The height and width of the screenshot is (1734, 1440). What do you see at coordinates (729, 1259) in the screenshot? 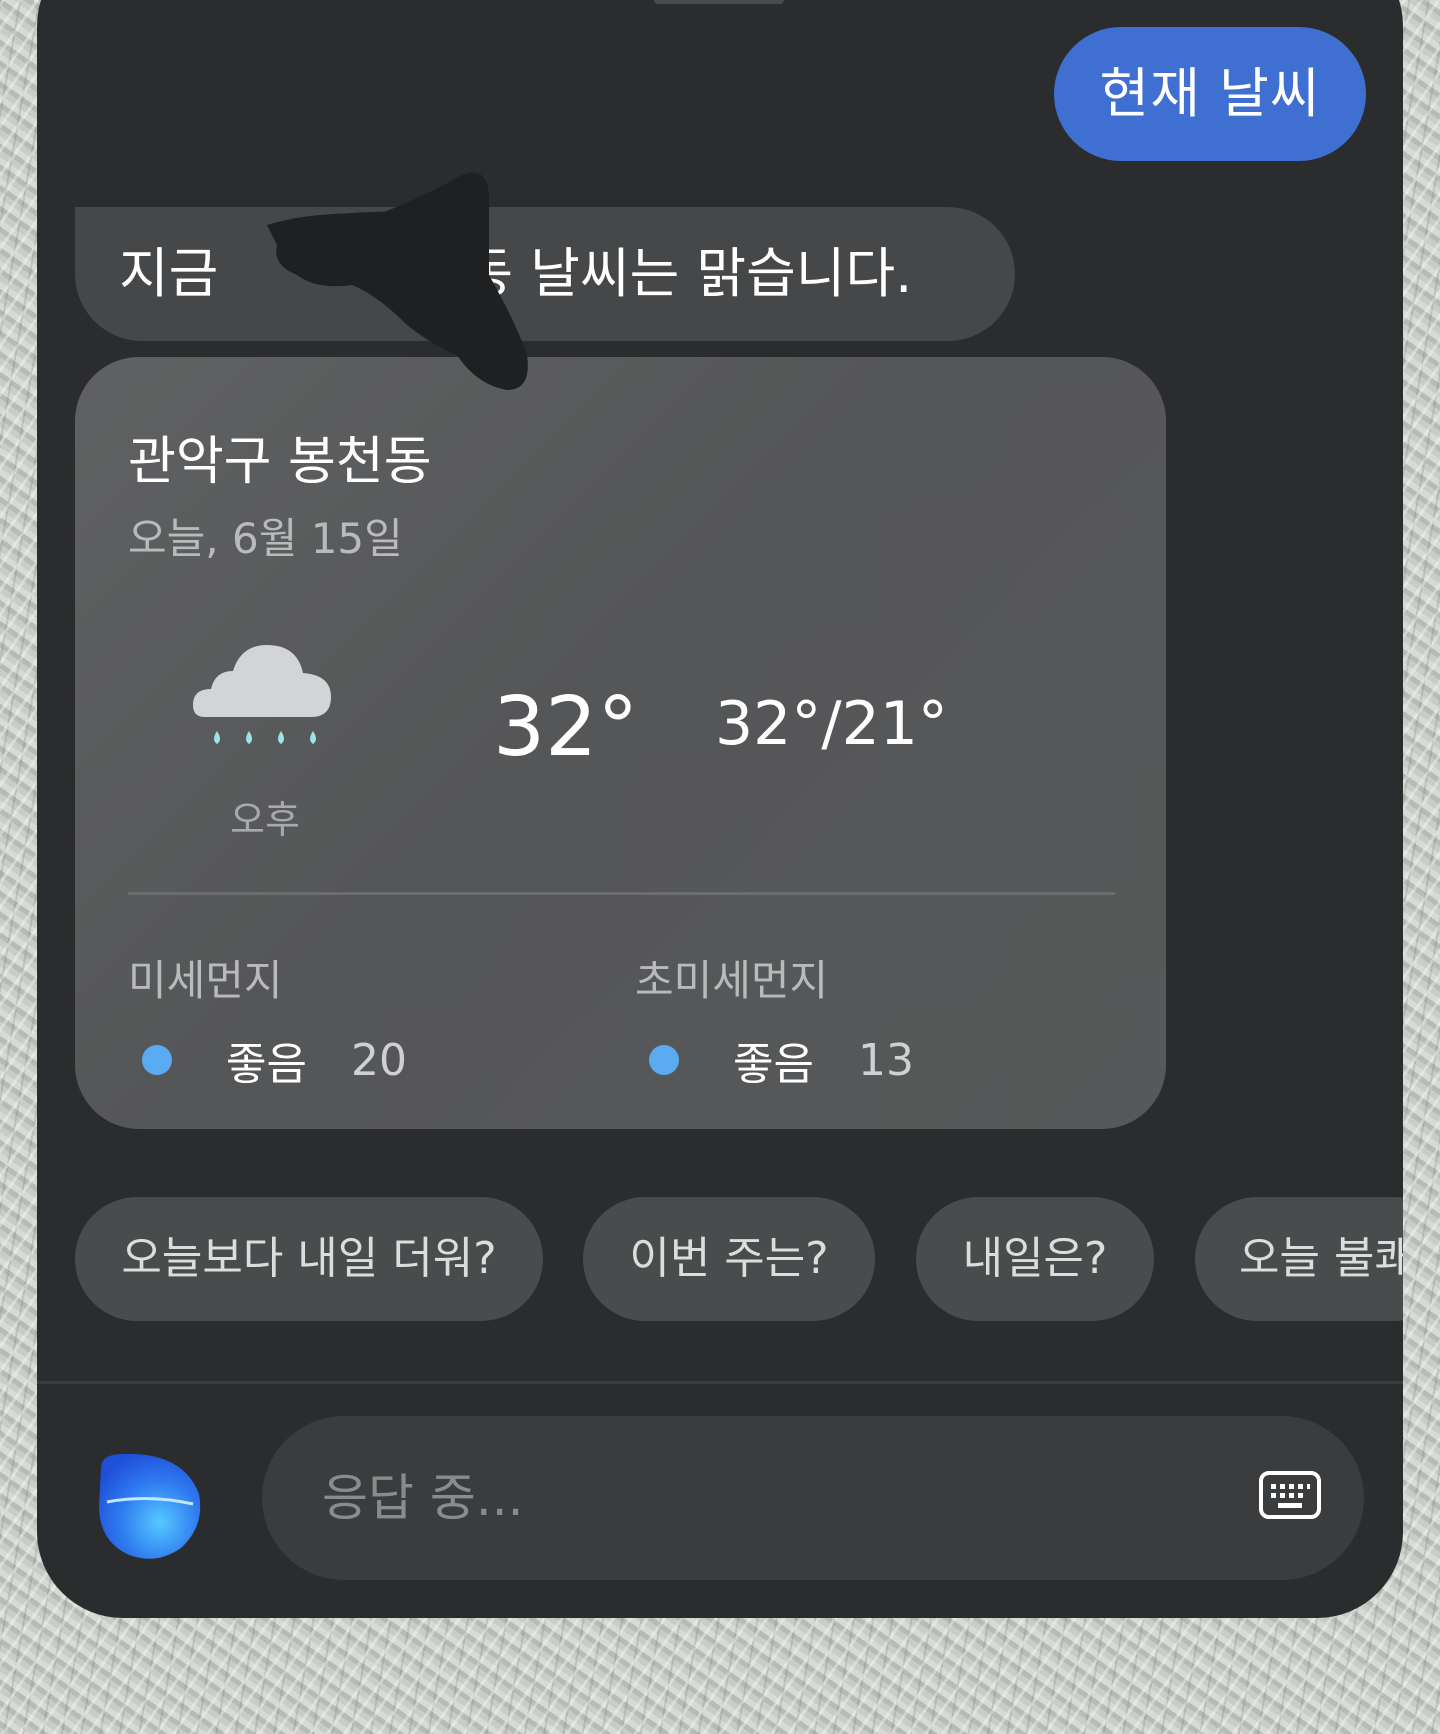
I see `suggestion-chip: 이번 주는?` at bounding box center [729, 1259].